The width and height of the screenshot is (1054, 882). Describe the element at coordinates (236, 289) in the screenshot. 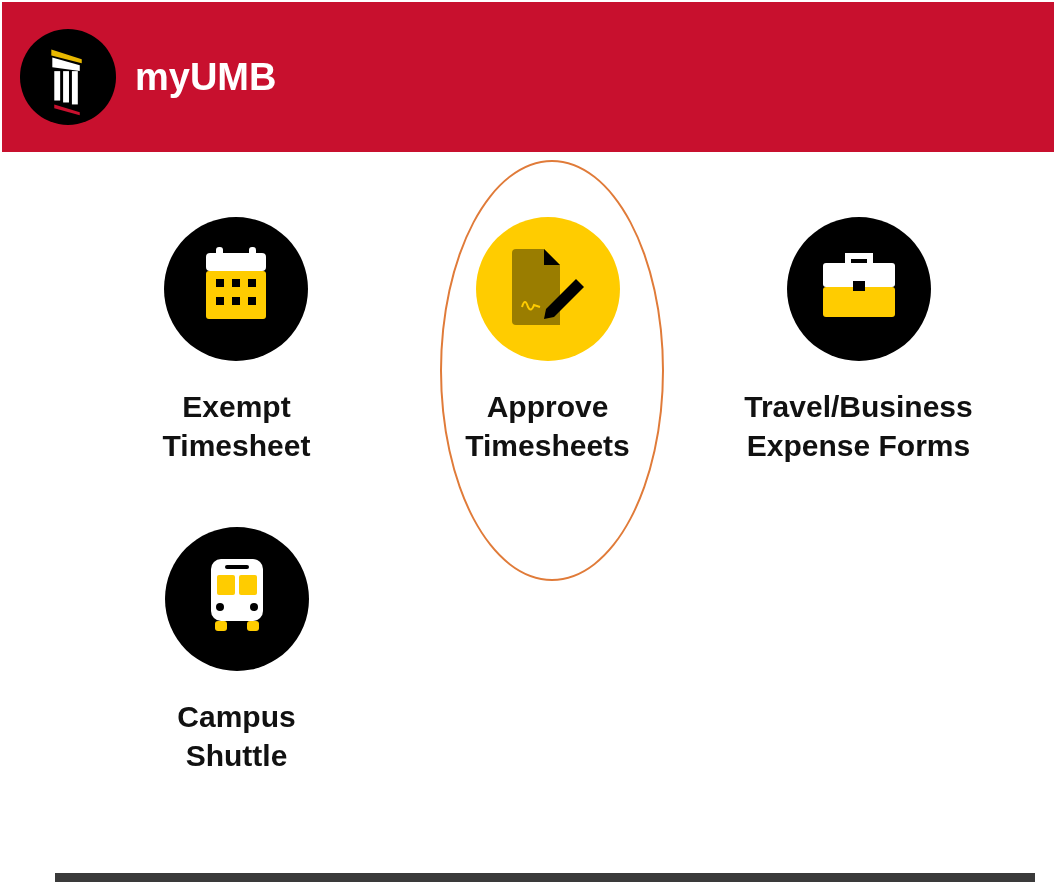

I see `calendar-icon` at that location.